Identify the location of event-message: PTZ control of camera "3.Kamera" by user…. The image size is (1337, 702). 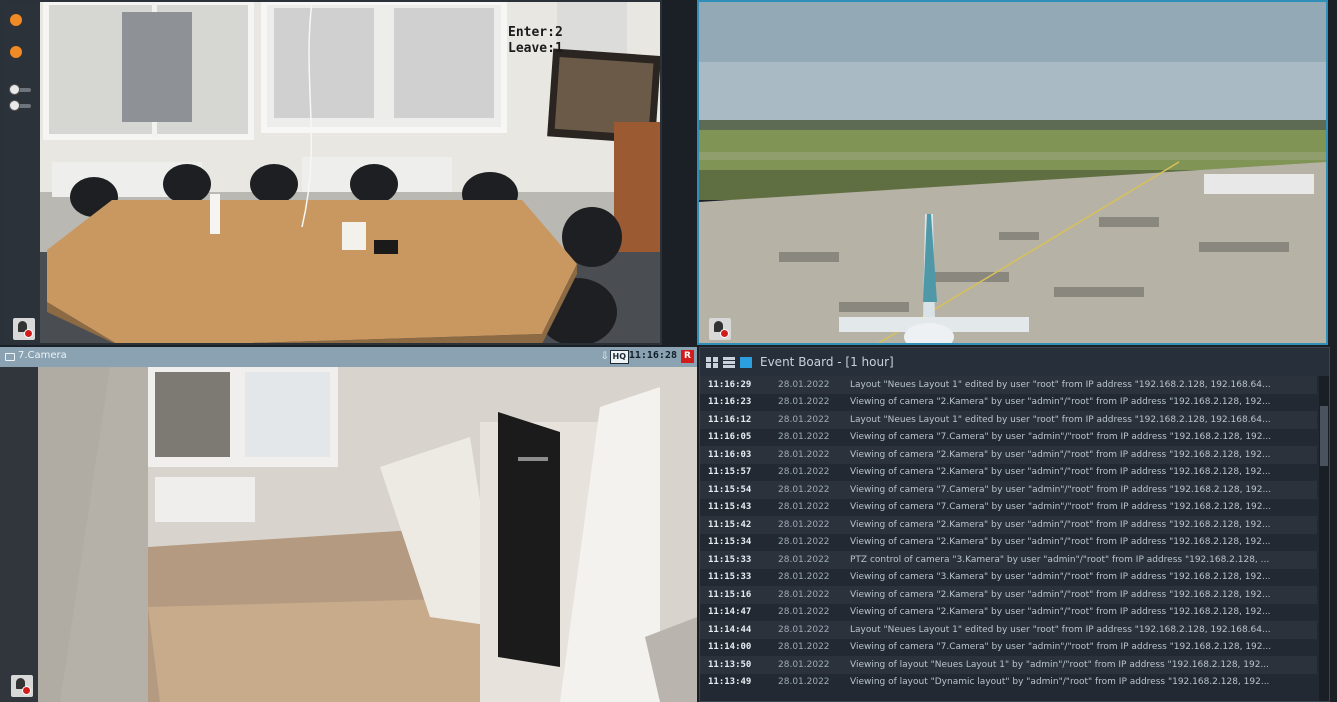
(1060, 559).